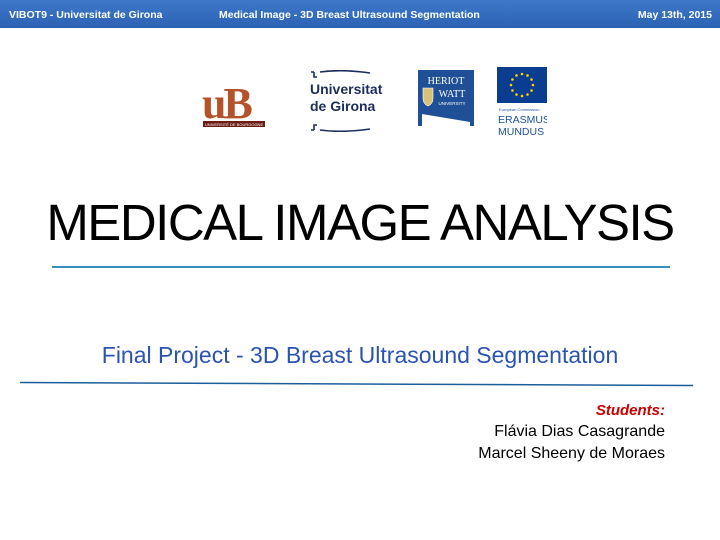  I want to click on ub-logo-caption: UNIVERSITÉ DE BOURGOGNE, so click(234, 124).